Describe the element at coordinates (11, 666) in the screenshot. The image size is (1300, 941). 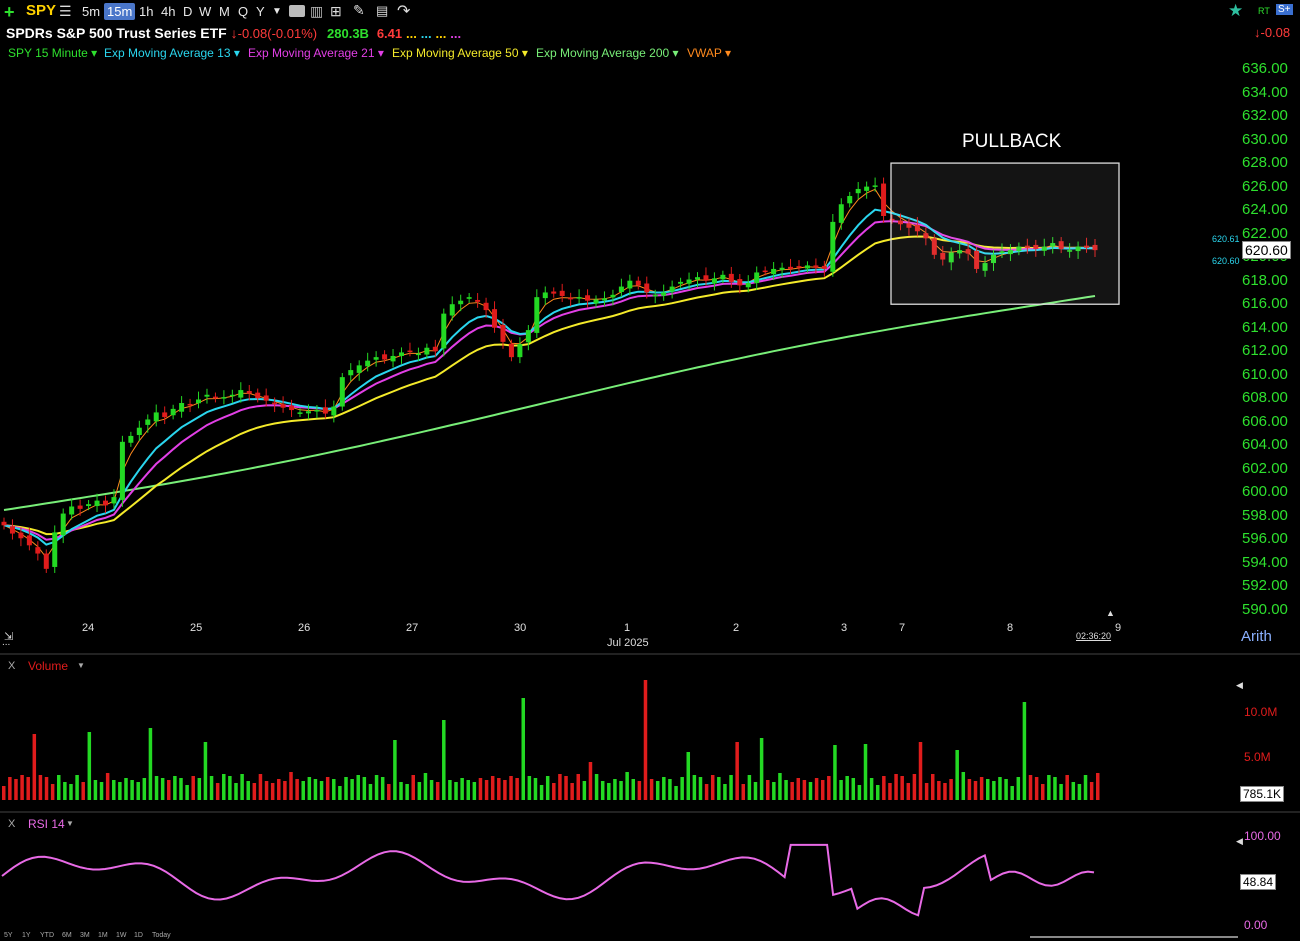
I see `volume-close-icon: X` at that location.